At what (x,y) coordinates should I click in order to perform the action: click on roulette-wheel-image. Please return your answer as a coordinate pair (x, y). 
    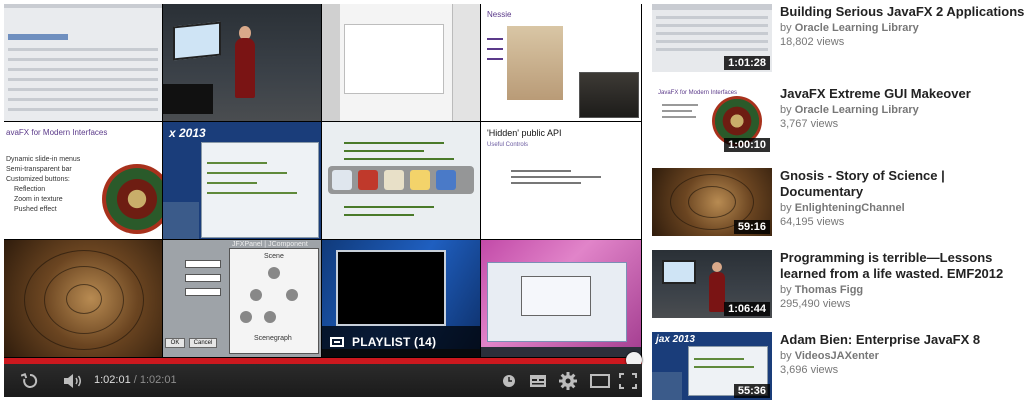
    Looking at the image, I should click on (132, 199).